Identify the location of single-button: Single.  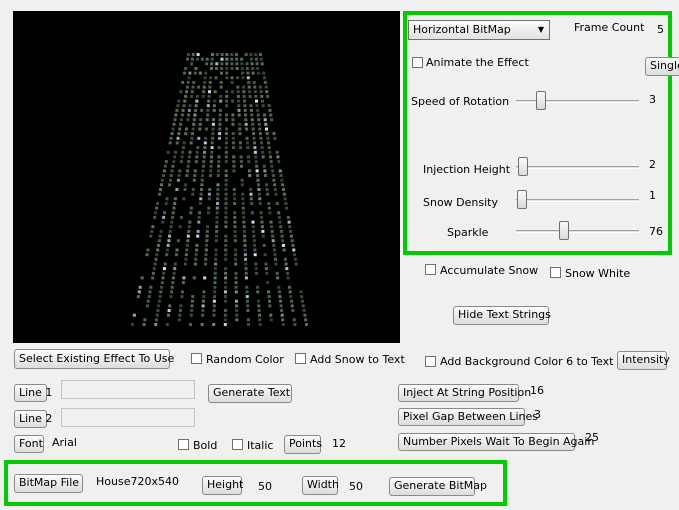
(662, 66).